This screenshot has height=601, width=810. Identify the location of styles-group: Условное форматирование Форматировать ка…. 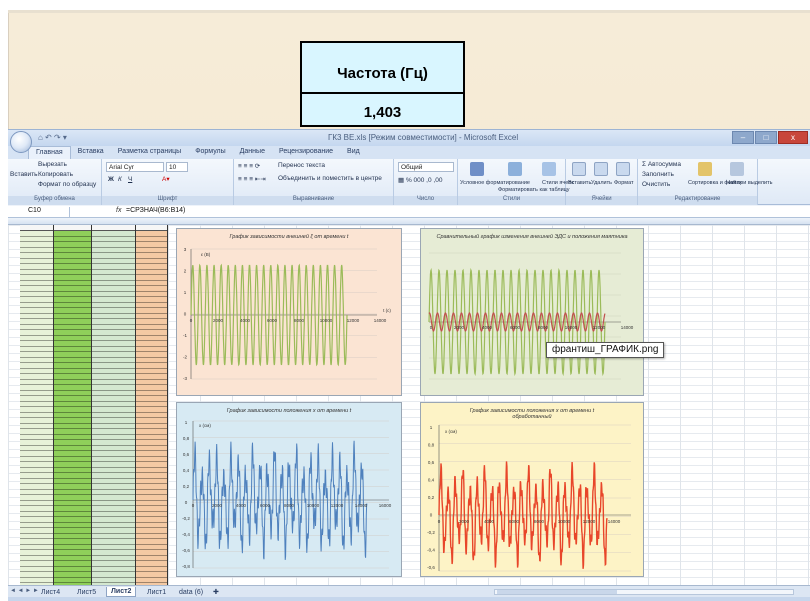
(516, 182).